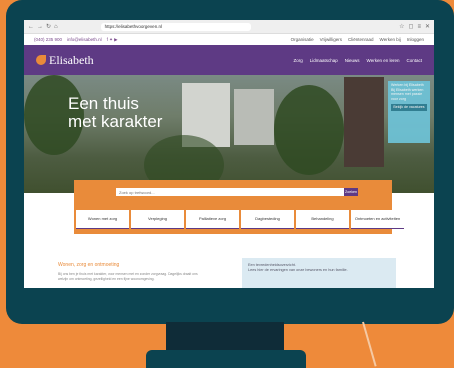  Describe the element at coordinates (414, 60) in the screenshot. I see `nav-link-4: Contact` at that location.